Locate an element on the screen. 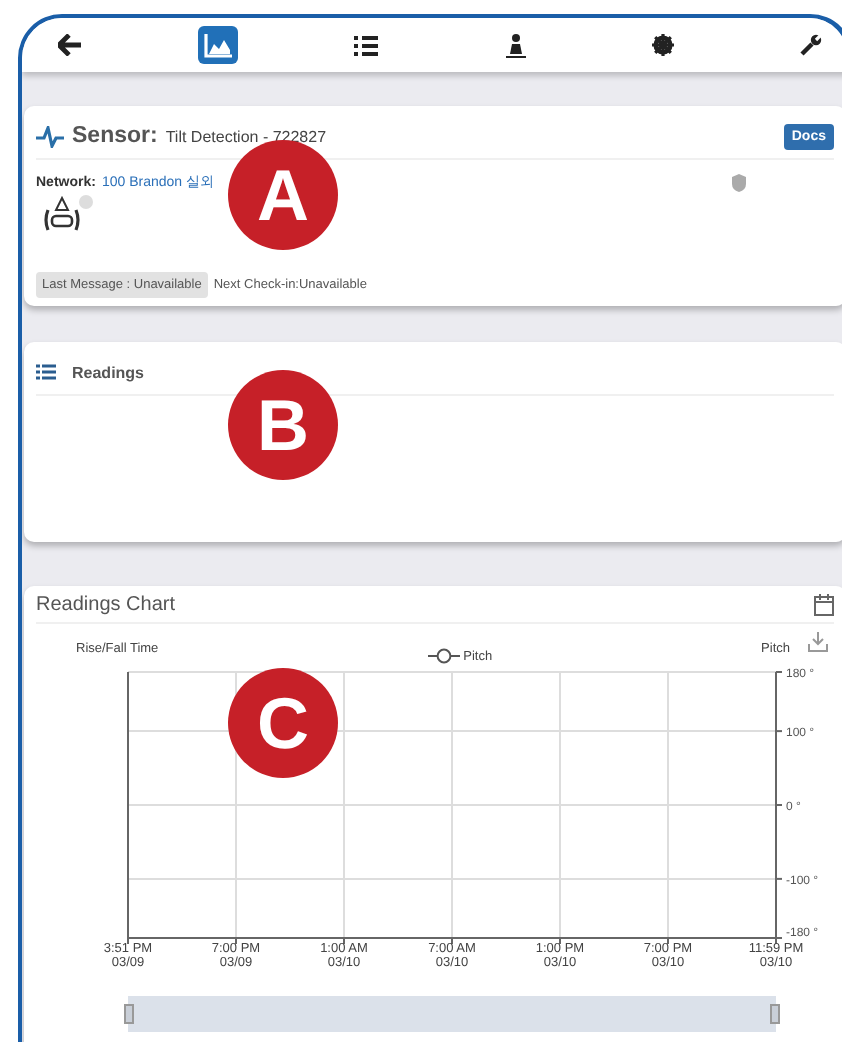 This screenshot has width=842, height=1042. pulse-icon is located at coordinates (50, 136).